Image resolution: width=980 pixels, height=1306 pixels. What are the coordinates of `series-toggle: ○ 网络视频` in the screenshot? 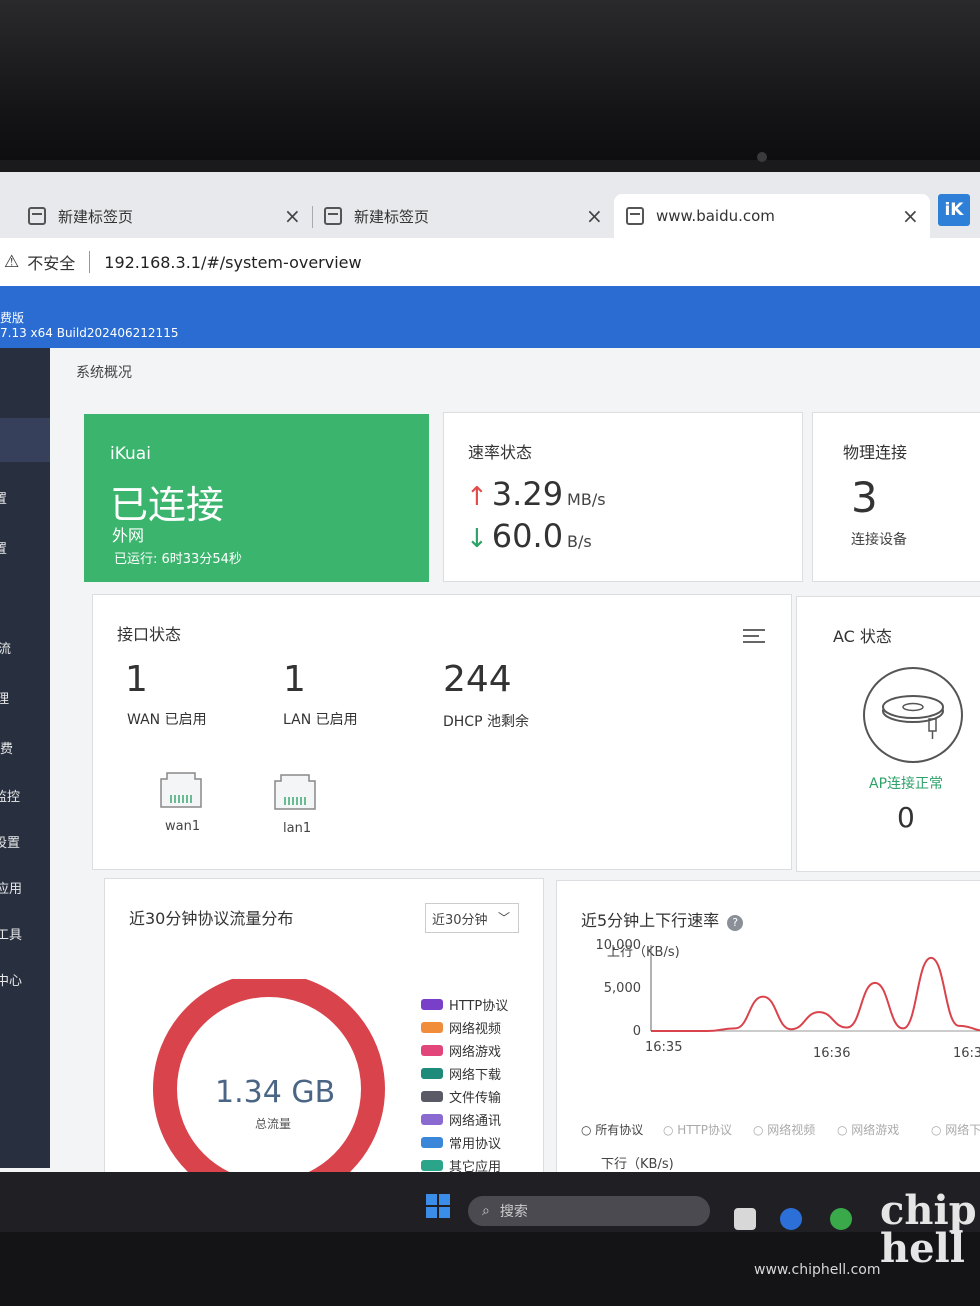 It's located at (784, 1129).